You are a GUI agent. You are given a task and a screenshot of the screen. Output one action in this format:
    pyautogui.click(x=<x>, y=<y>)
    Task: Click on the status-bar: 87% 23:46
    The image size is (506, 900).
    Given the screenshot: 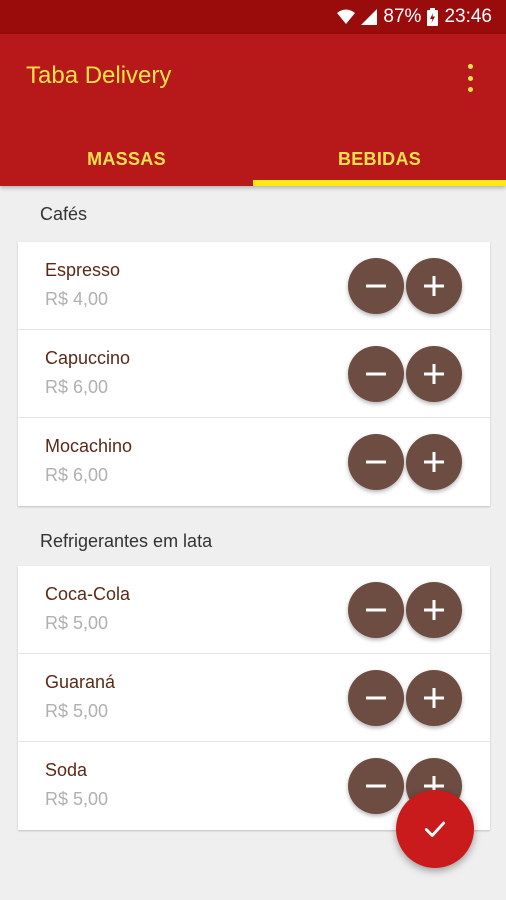 What is the action you would take?
    pyautogui.click(x=253, y=17)
    